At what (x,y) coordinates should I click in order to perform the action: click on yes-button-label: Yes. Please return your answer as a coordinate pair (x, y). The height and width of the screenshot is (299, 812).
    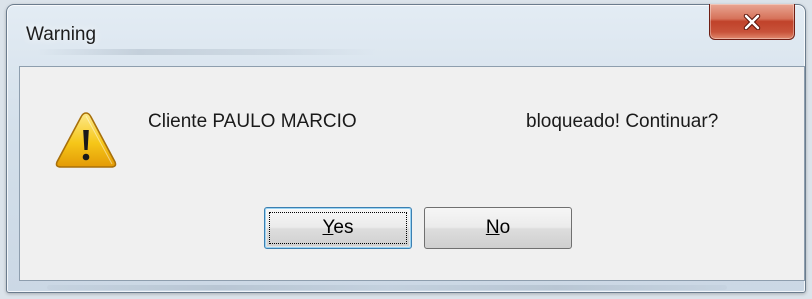
    Looking at the image, I should click on (337, 228).